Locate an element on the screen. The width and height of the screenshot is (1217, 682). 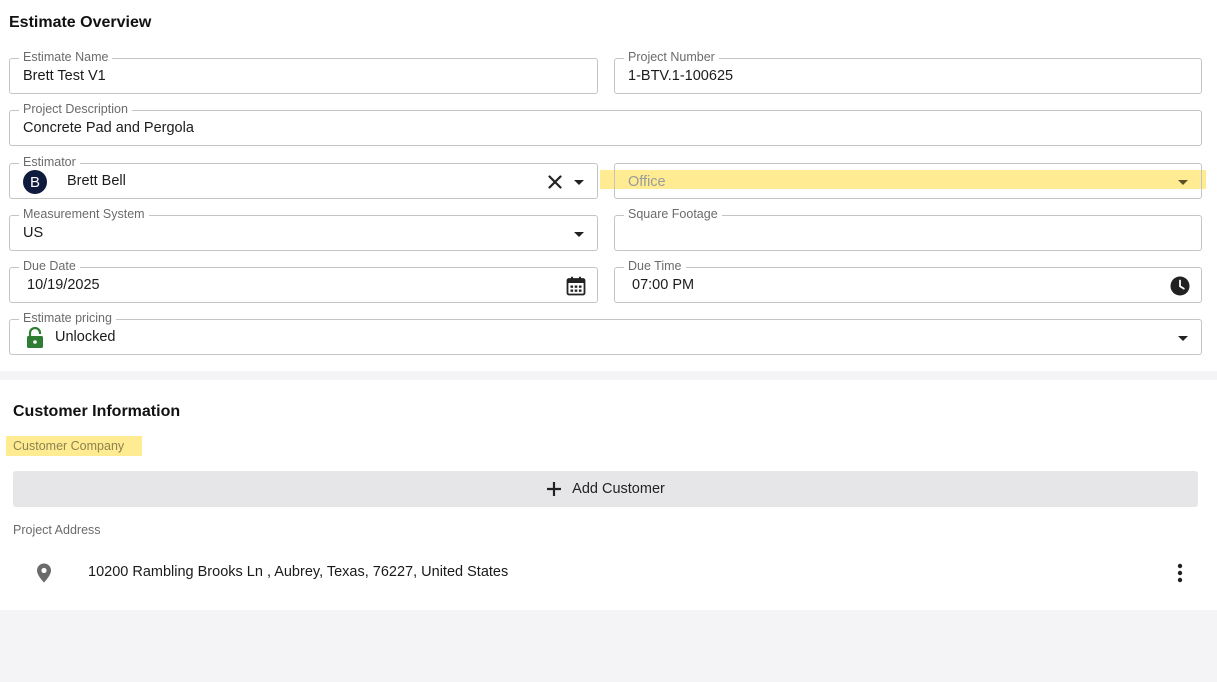
add-customer-label: Add Customer is located at coordinates (618, 489).